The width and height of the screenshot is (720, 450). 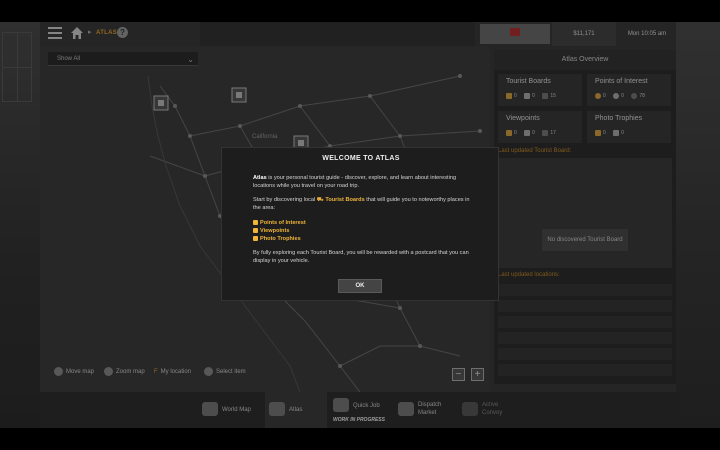 What do you see at coordinates (360, 286) in the screenshot?
I see `ok-button: OK` at bounding box center [360, 286].